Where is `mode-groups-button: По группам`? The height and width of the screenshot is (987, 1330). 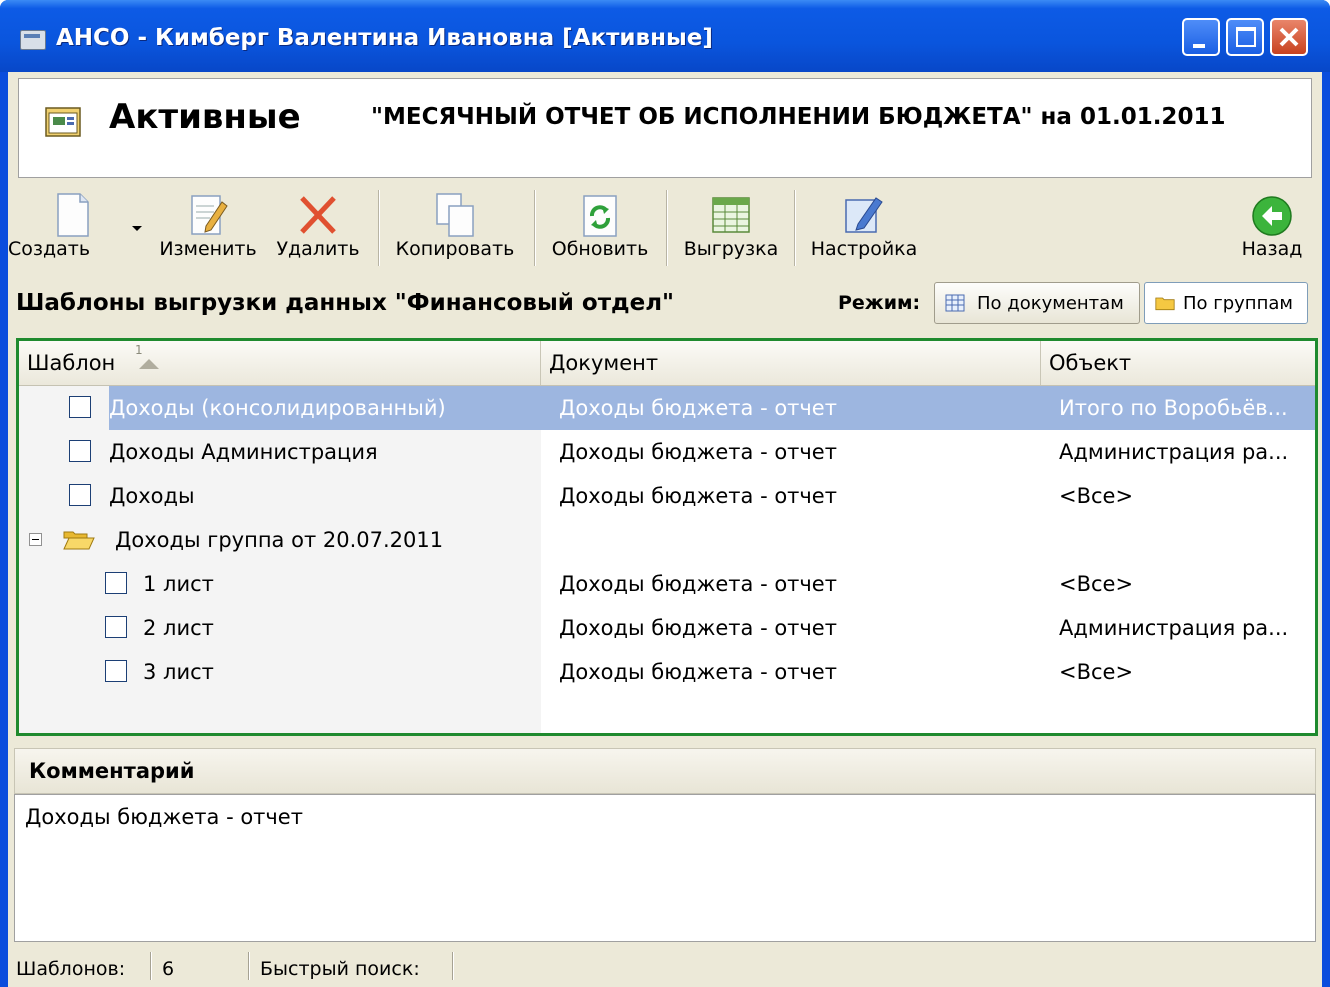
mode-groups-button: По группам is located at coordinates (1226, 303).